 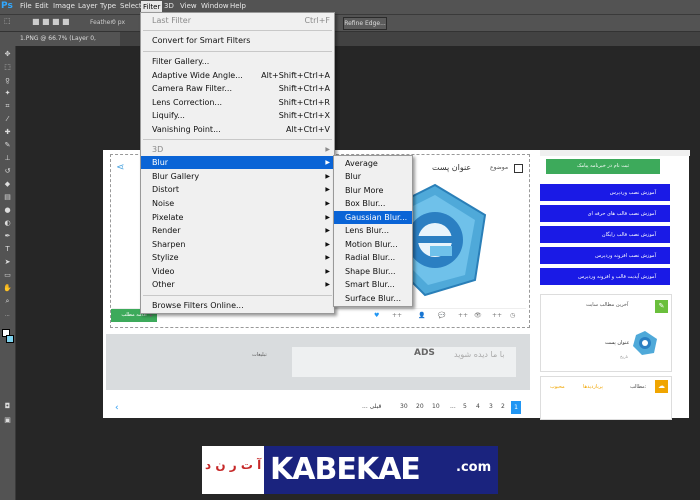 What do you see at coordinates (7, 197) in the screenshot?
I see `gradient-icon: ▤` at bounding box center [7, 197].